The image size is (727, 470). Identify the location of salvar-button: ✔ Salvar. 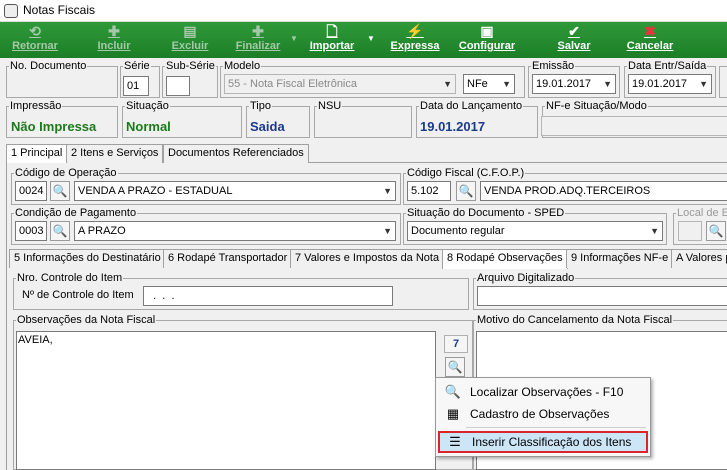
(574, 40).